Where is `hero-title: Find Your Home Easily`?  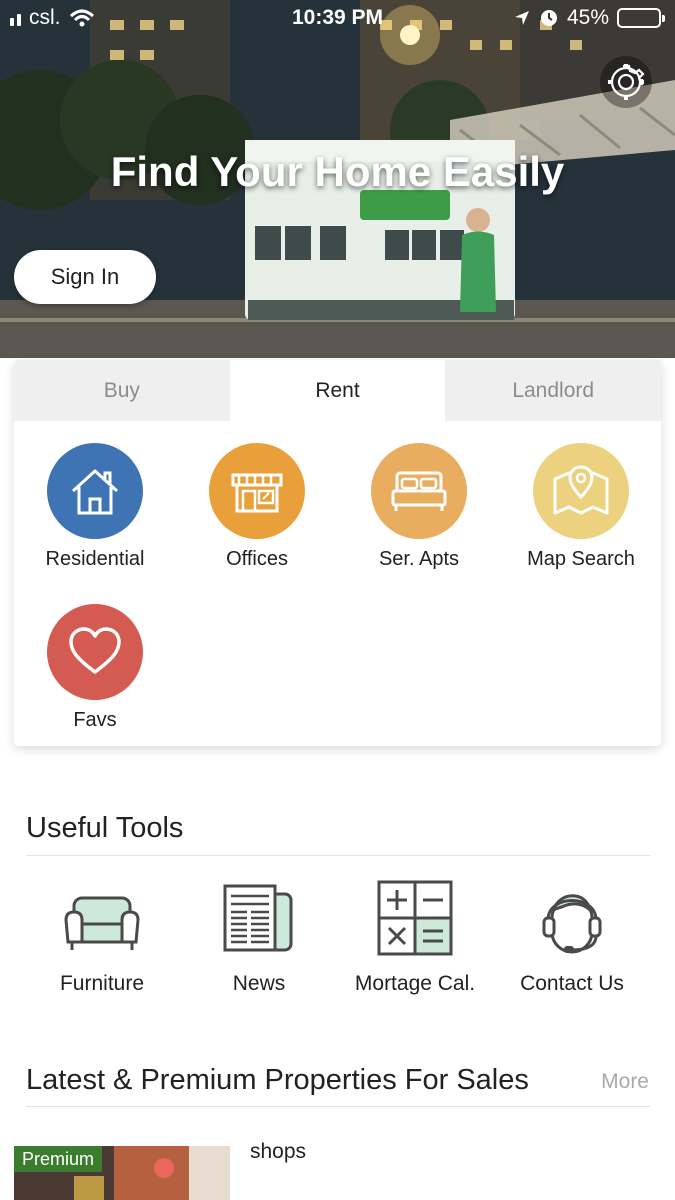 hero-title: Find Your Home Easily is located at coordinates (337, 171).